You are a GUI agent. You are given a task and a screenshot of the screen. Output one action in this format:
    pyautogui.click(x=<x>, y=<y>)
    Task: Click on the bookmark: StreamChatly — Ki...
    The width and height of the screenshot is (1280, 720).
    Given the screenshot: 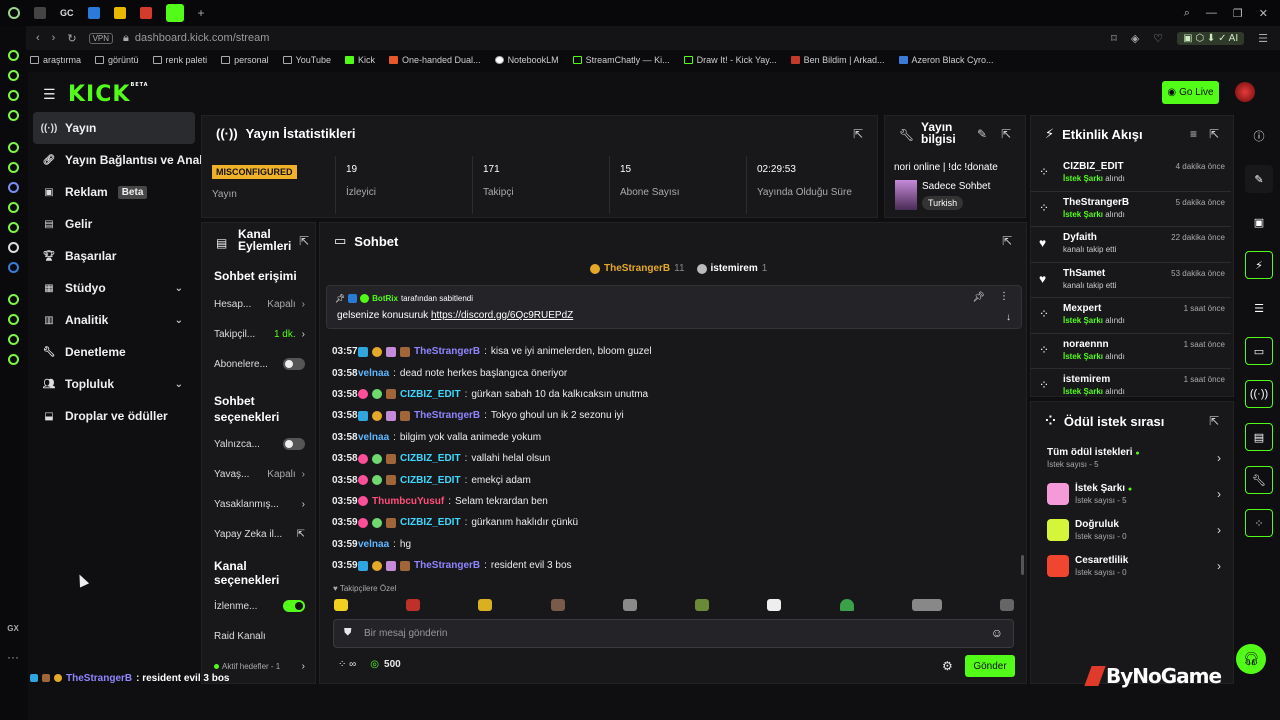 What is the action you would take?
    pyautogui.click(x=621, y=60)
    